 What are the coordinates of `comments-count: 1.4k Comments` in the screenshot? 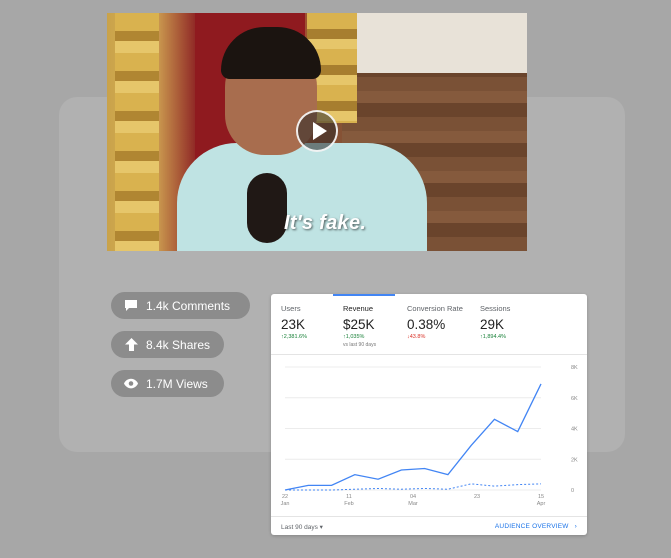 It's located at (188, 305).